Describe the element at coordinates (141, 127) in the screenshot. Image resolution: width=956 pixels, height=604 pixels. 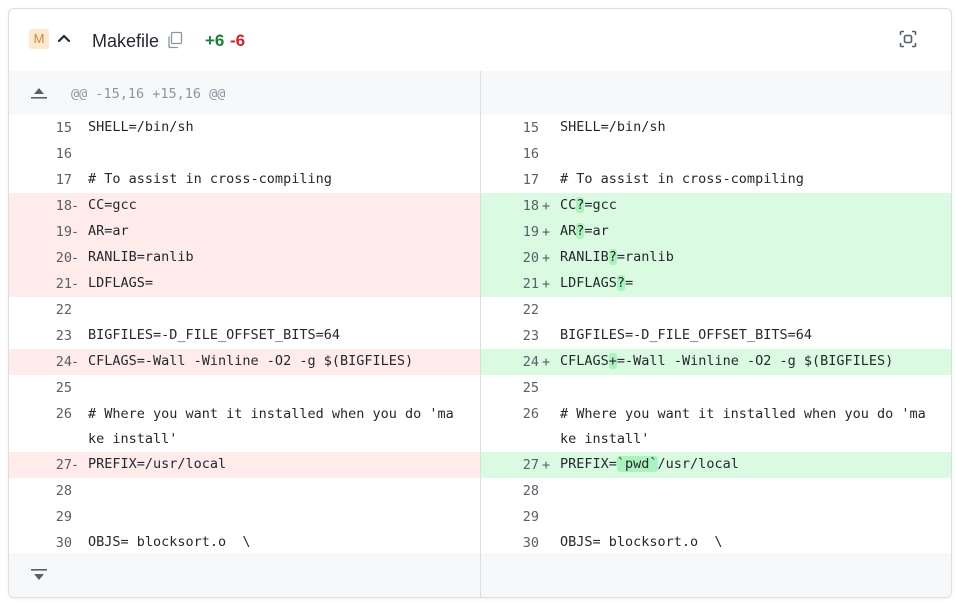
I see `code-line: SHELL=/bin/sh` at that location.